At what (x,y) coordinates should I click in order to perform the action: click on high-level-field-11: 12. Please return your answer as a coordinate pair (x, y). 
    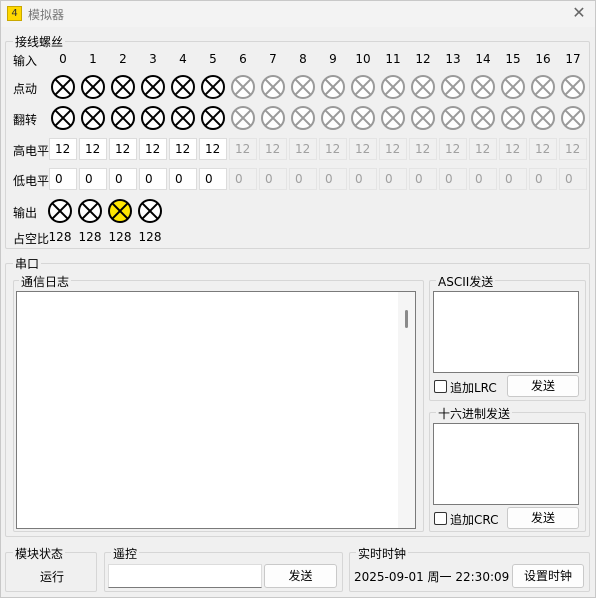
    Looking at the image, I should click on (393, 149).